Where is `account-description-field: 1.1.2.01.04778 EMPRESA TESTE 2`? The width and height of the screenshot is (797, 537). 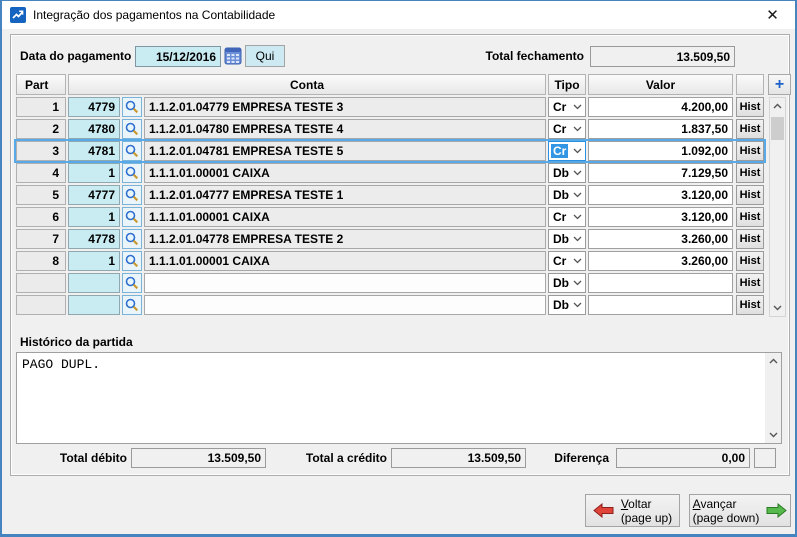 account-description-field: 1.1.2.01.04778 EMPRESA TESTE 2 is located at coordinates (345, 239).